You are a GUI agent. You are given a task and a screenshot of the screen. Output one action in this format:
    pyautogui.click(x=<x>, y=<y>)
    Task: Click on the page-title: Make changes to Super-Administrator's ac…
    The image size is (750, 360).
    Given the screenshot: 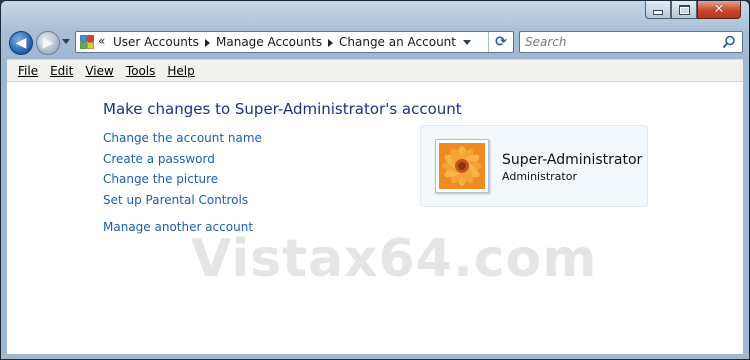 What is the action you would take?
    pyautogui.click(x=282, y=109)
    